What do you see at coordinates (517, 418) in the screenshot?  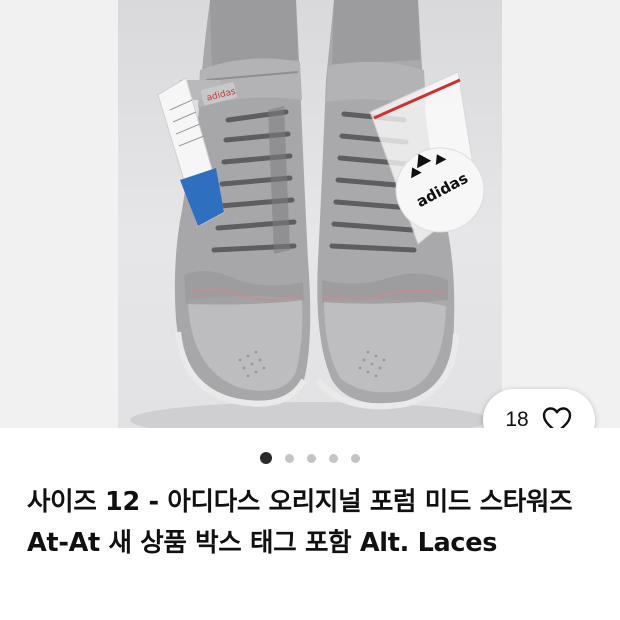 I see `favorite-count: 18` at bounding box center [517, 418].